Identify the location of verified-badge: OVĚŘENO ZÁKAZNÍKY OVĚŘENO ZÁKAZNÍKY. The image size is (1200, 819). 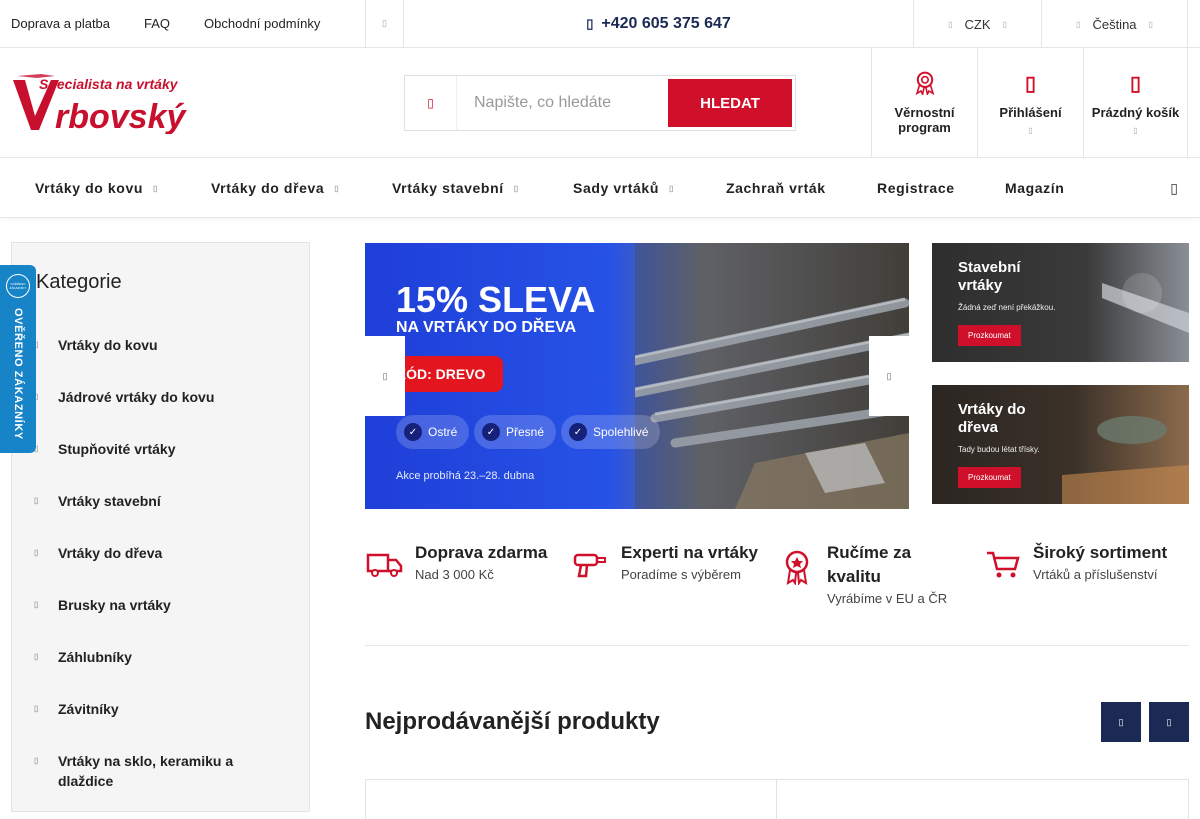
(18, 359).